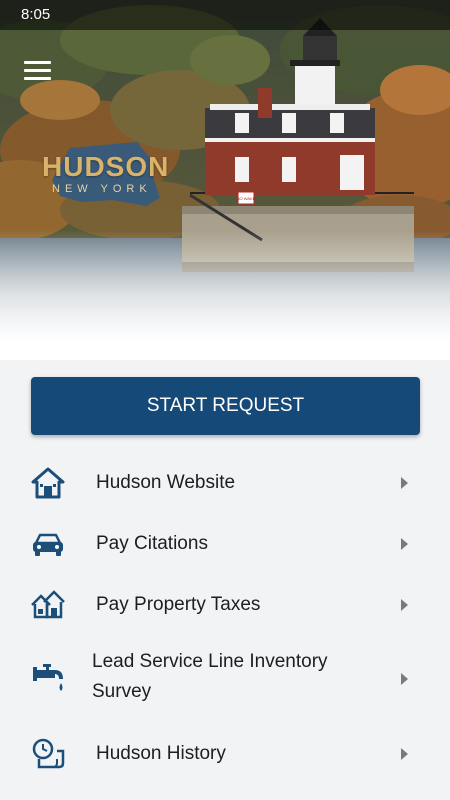 This screenshot has width=450, height=800. I want to click on status-time: 8:05, so click(36, 14).